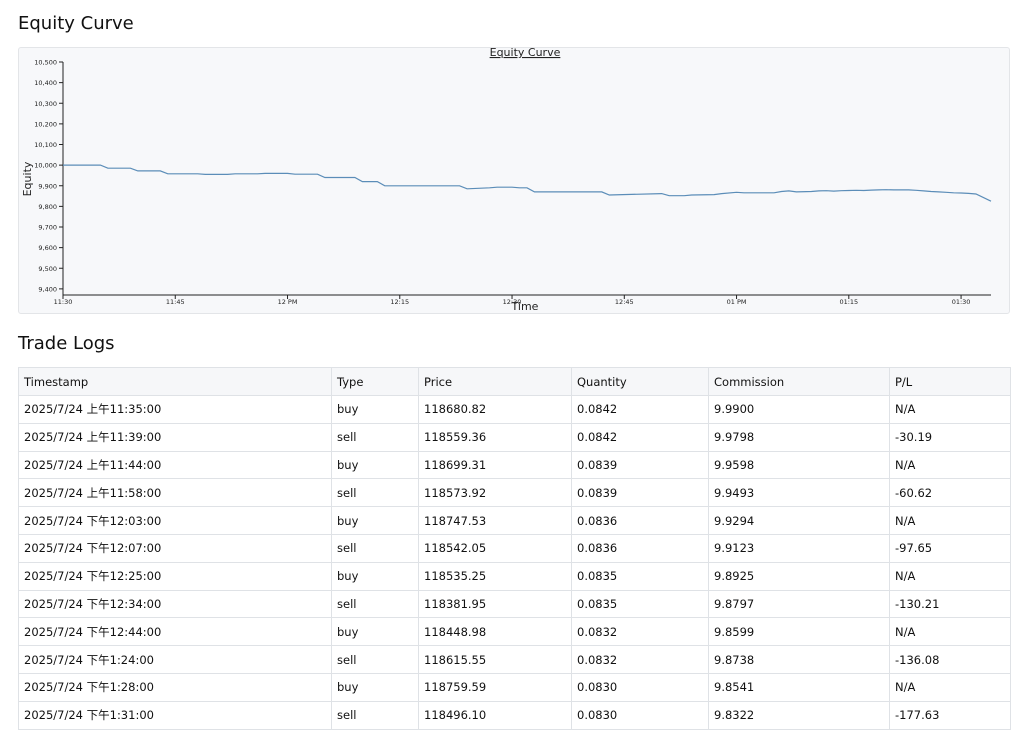 This screenshot has width=1024, height=738. Describe the element at coordinates (495, 548) in the screenshot. I see `table-cell: 118542.05` at that location.